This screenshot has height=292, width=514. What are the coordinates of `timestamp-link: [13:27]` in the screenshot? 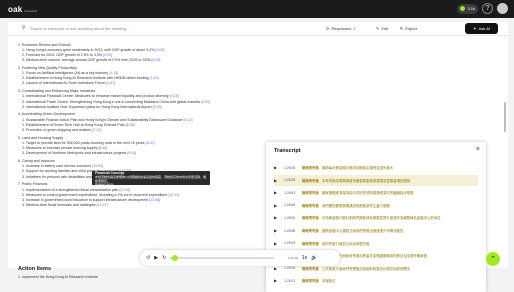 It's located at (102, 205).